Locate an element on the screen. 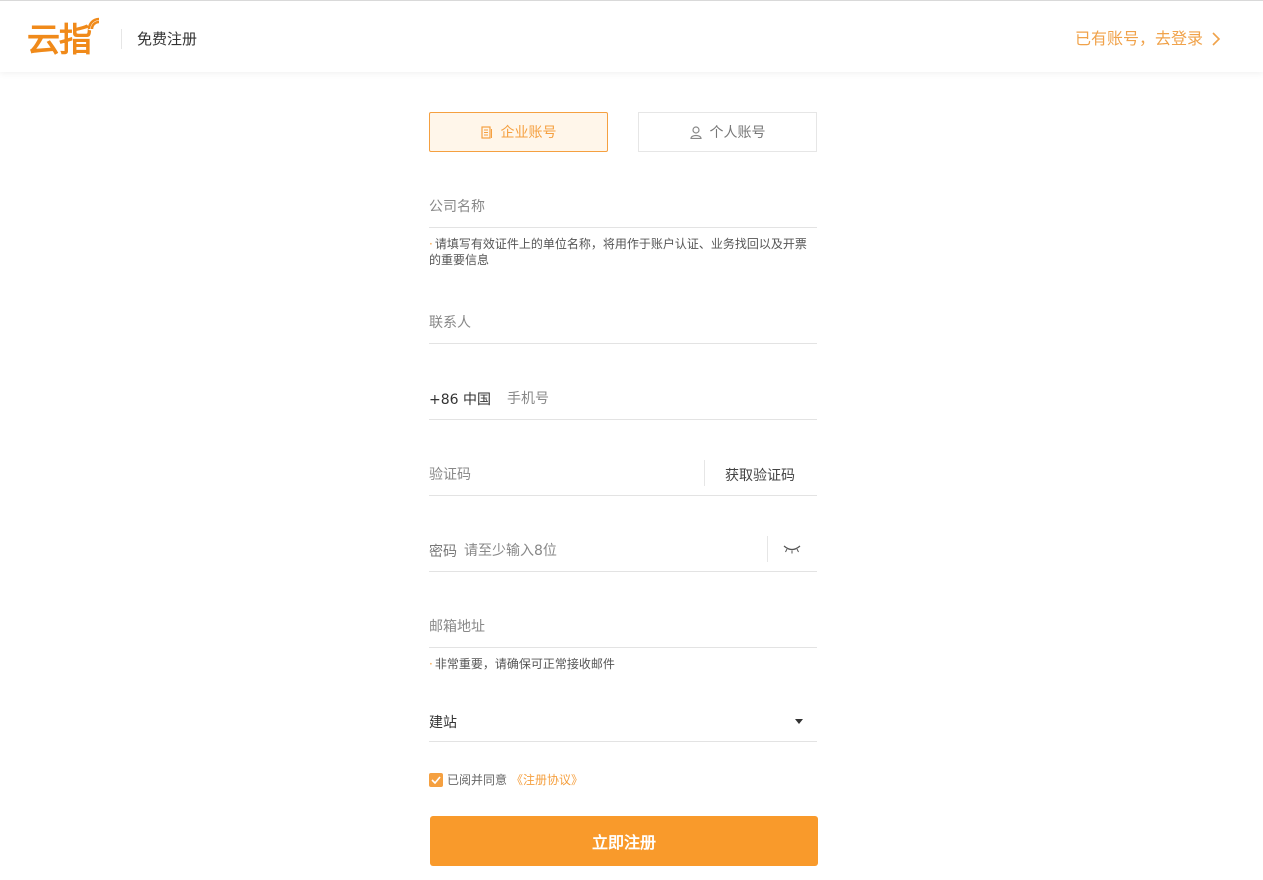 The width and height of the screenshot is (1263, 880). password-input is located at coordinates (609, 551).